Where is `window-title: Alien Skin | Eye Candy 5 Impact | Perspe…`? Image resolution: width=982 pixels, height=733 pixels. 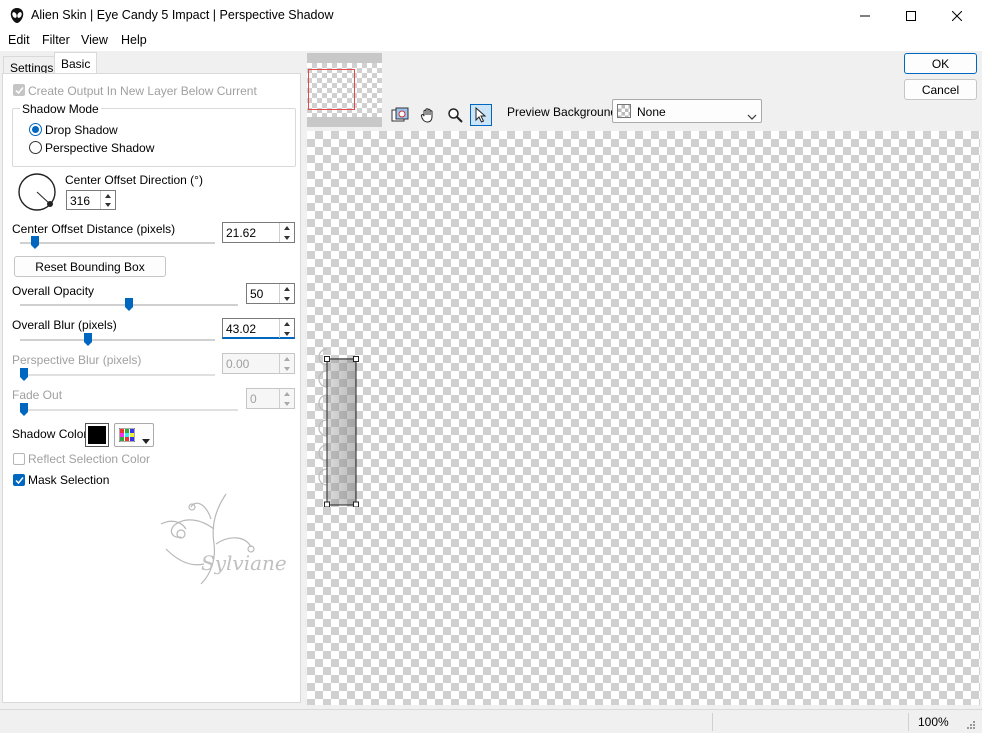 window-title: Alien Skin | Eye Candy 5 Impact | Perspe… is located at coordinates (182, 15).